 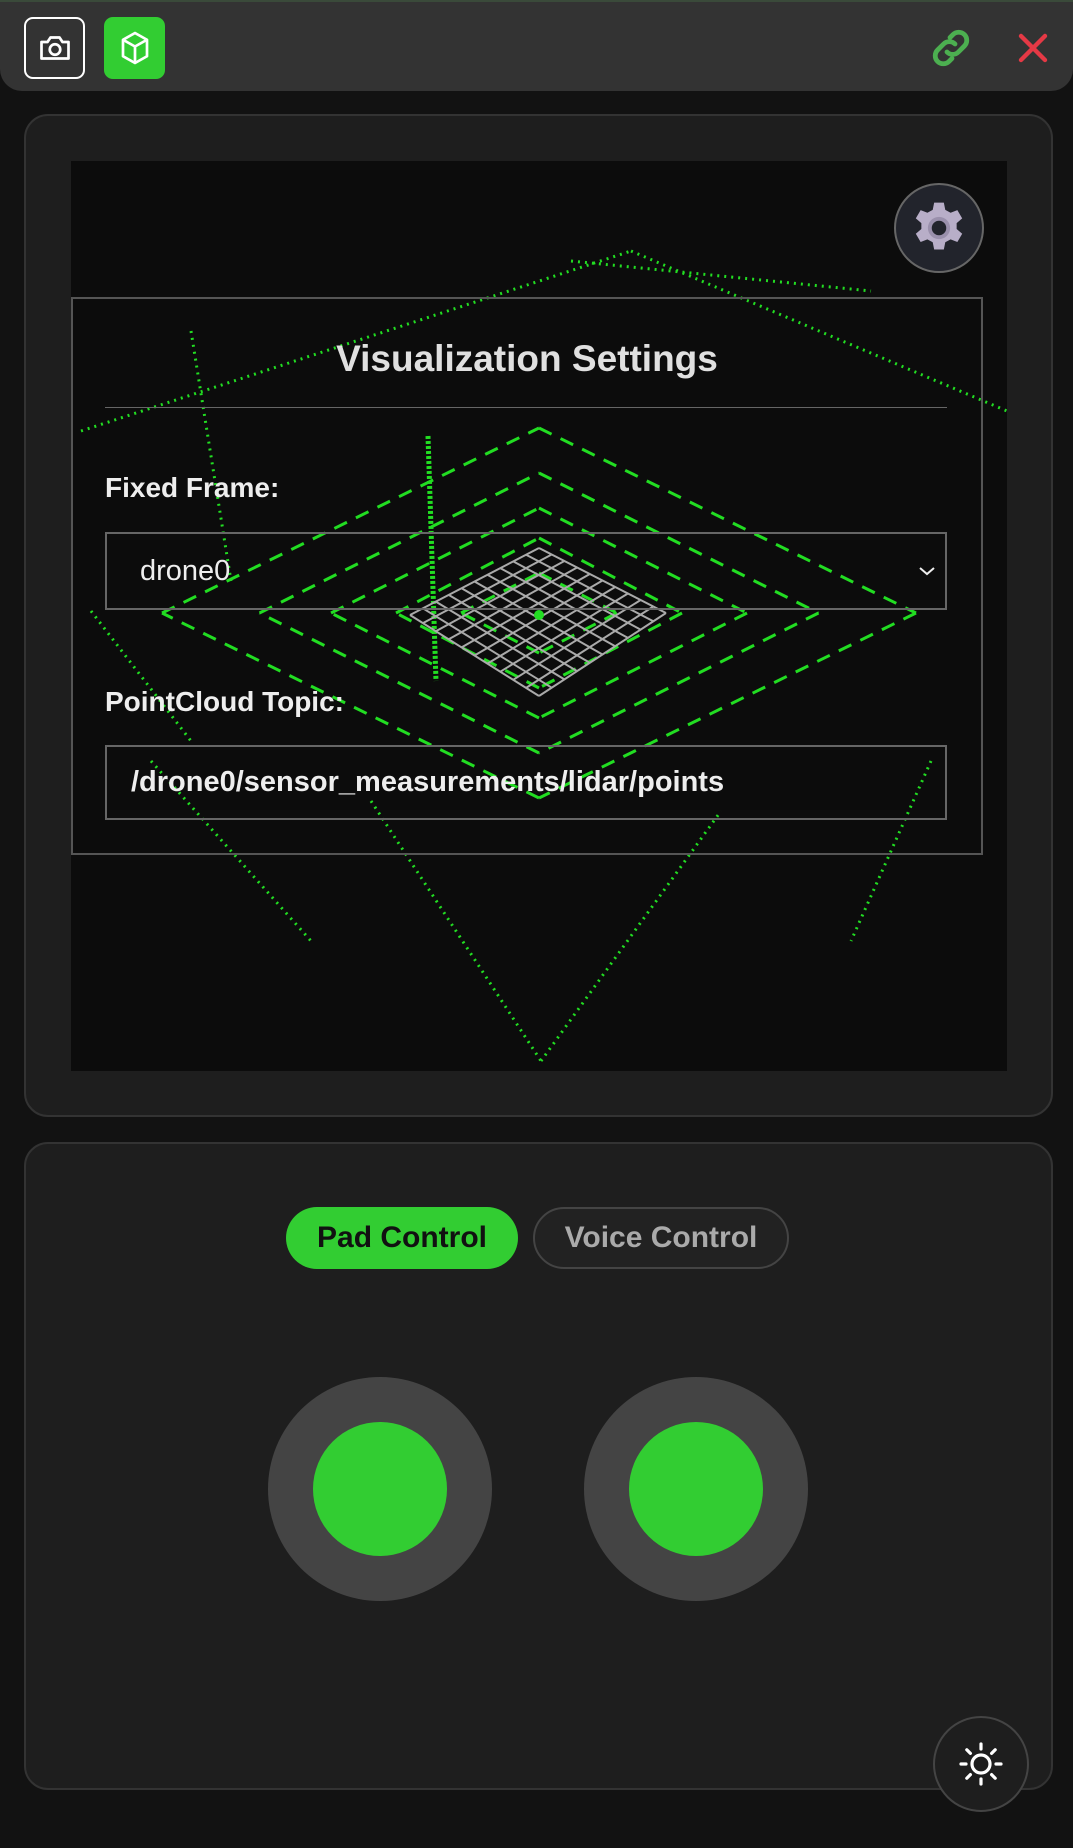 I want to click on gear-icon, so click(x=939, y=226).